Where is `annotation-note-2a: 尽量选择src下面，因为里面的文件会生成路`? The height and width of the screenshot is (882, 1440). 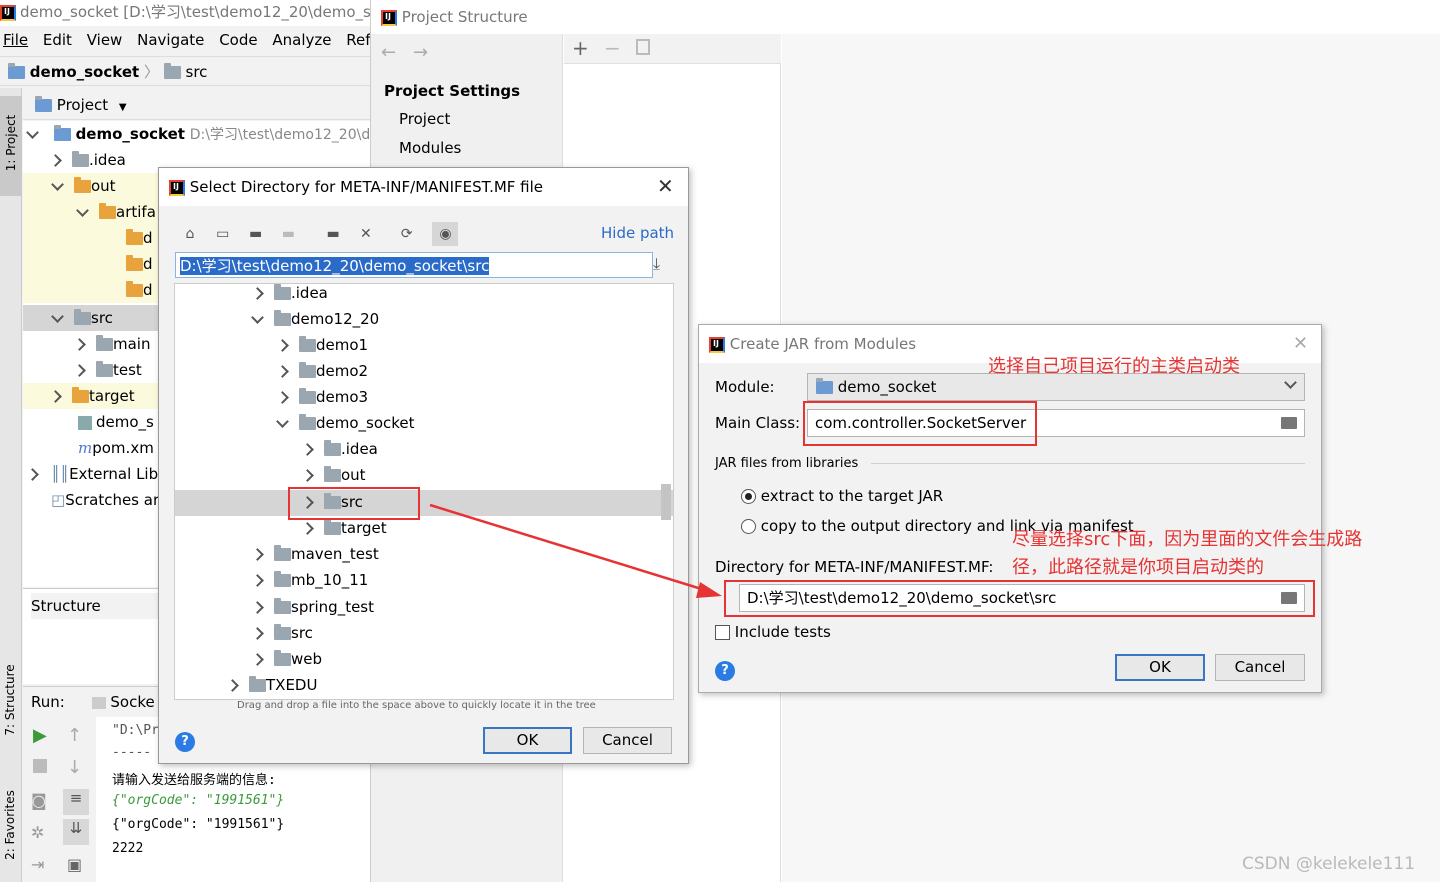
annotation-note-2a: 尽量选择src下面，因为里面的文件会生成路 is located at coordinates (1187, 539).